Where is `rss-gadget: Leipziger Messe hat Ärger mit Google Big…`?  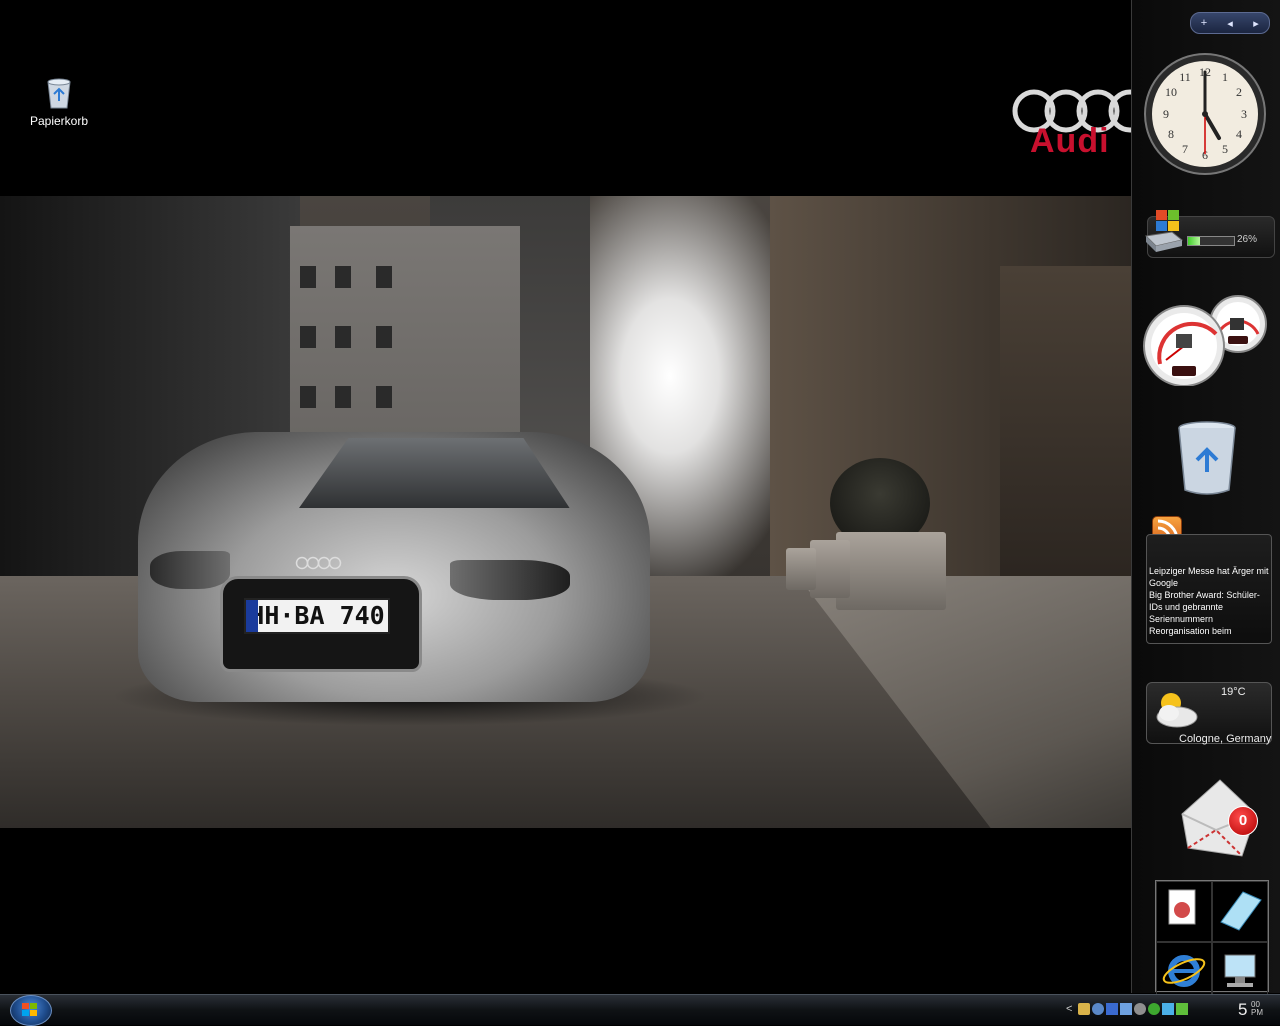 rss-gadget: Leipziger Messe hat Ärger mit Google Big… is located at coordinates (1209, 589).